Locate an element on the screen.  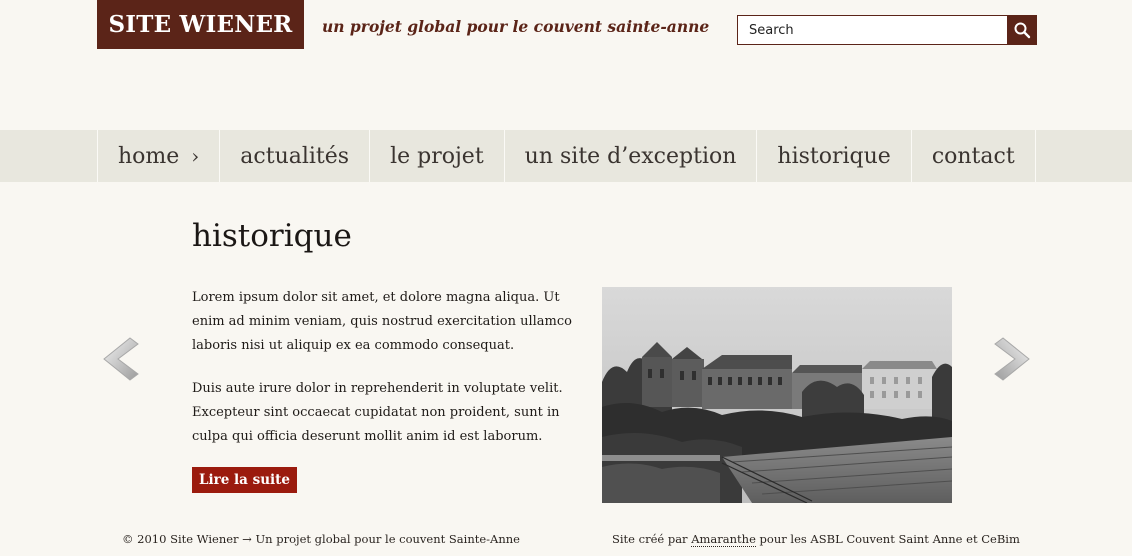
search-button is located at coordinates (1022, 30).